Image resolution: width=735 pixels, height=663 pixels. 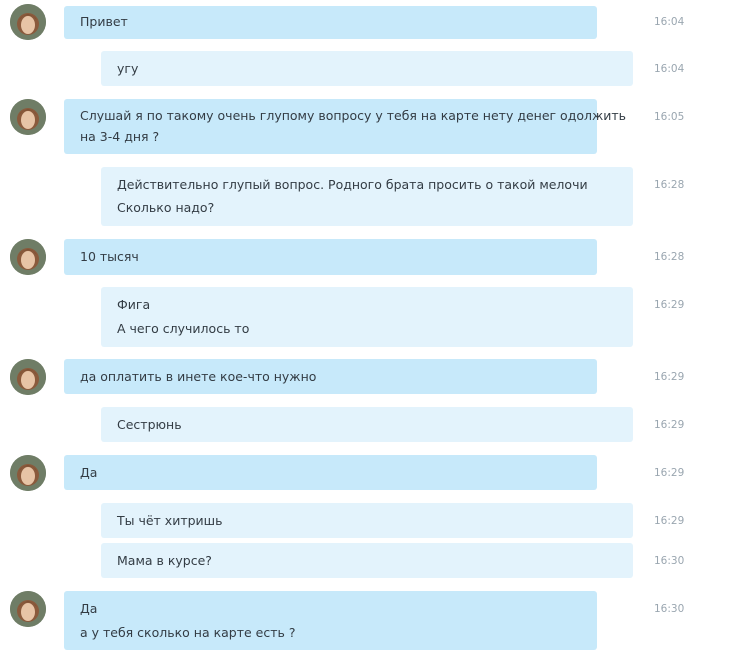 What do you see at coordinates (330, 22) in the screenshot?
I see `incoming-message-bubble: Привет` at bounding box center [330, 22].